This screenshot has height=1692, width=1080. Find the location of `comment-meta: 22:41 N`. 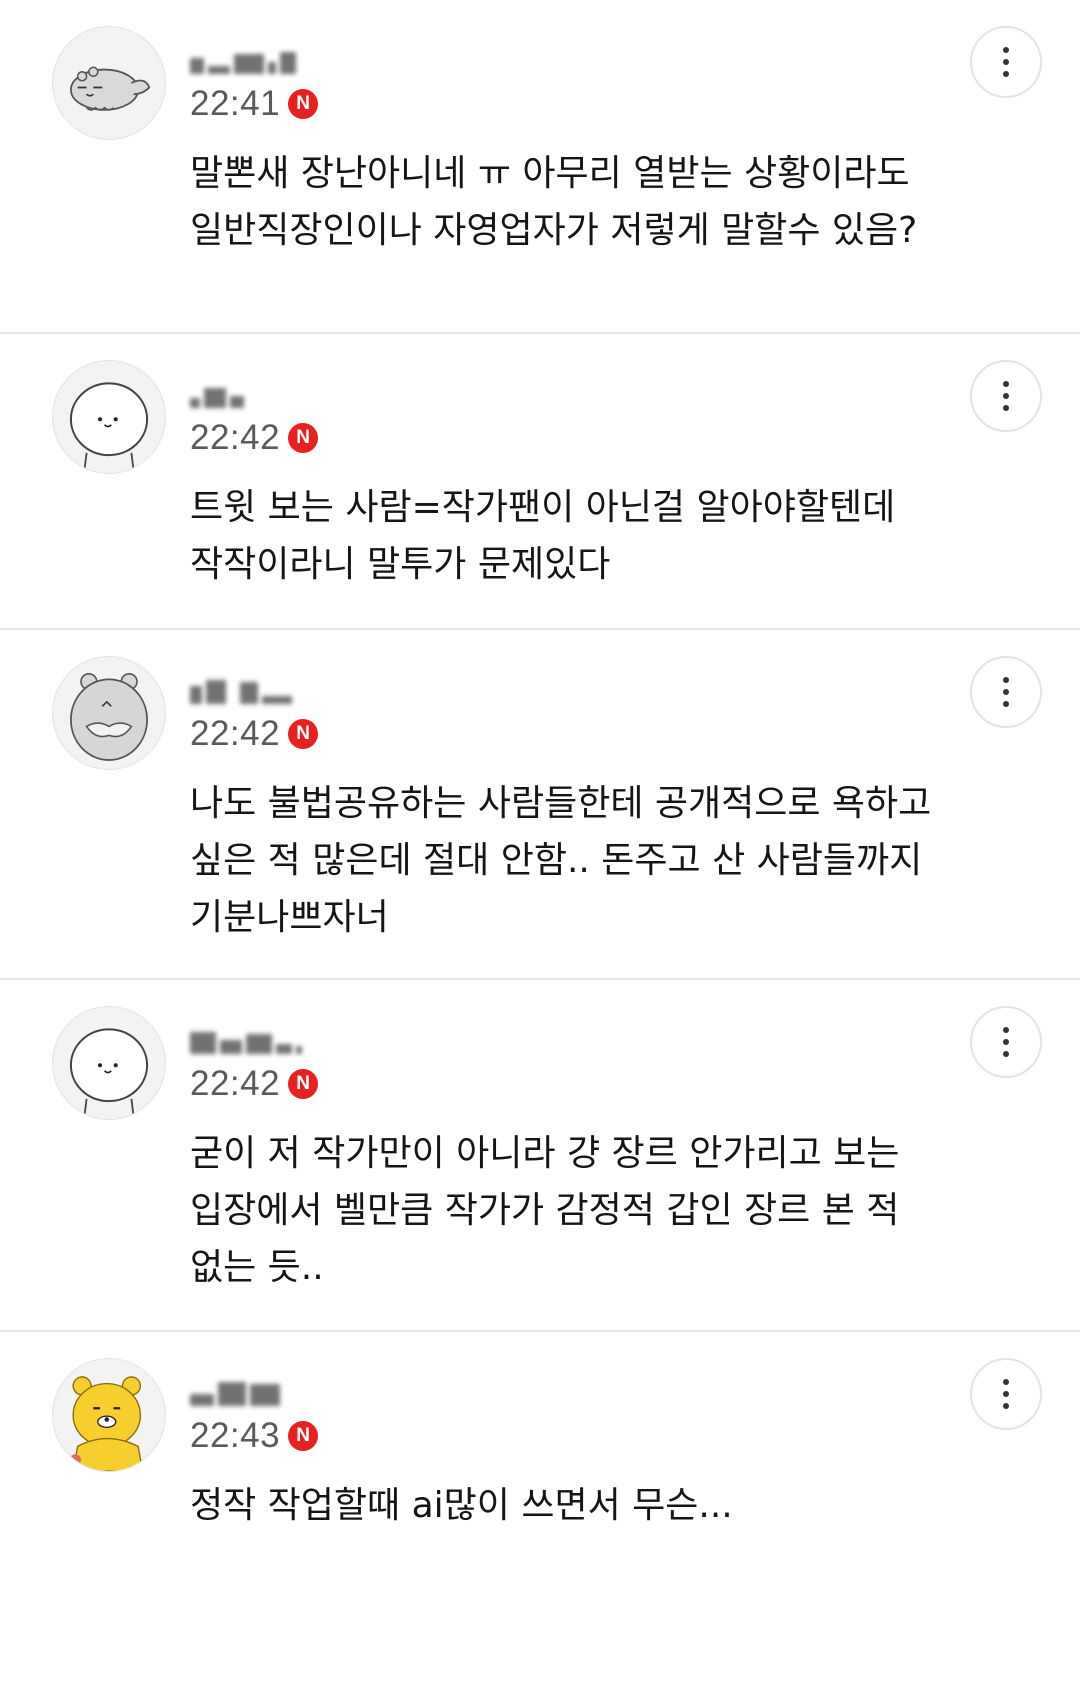

comment-meta: 22:41 N is located at coordinates (254, 104).